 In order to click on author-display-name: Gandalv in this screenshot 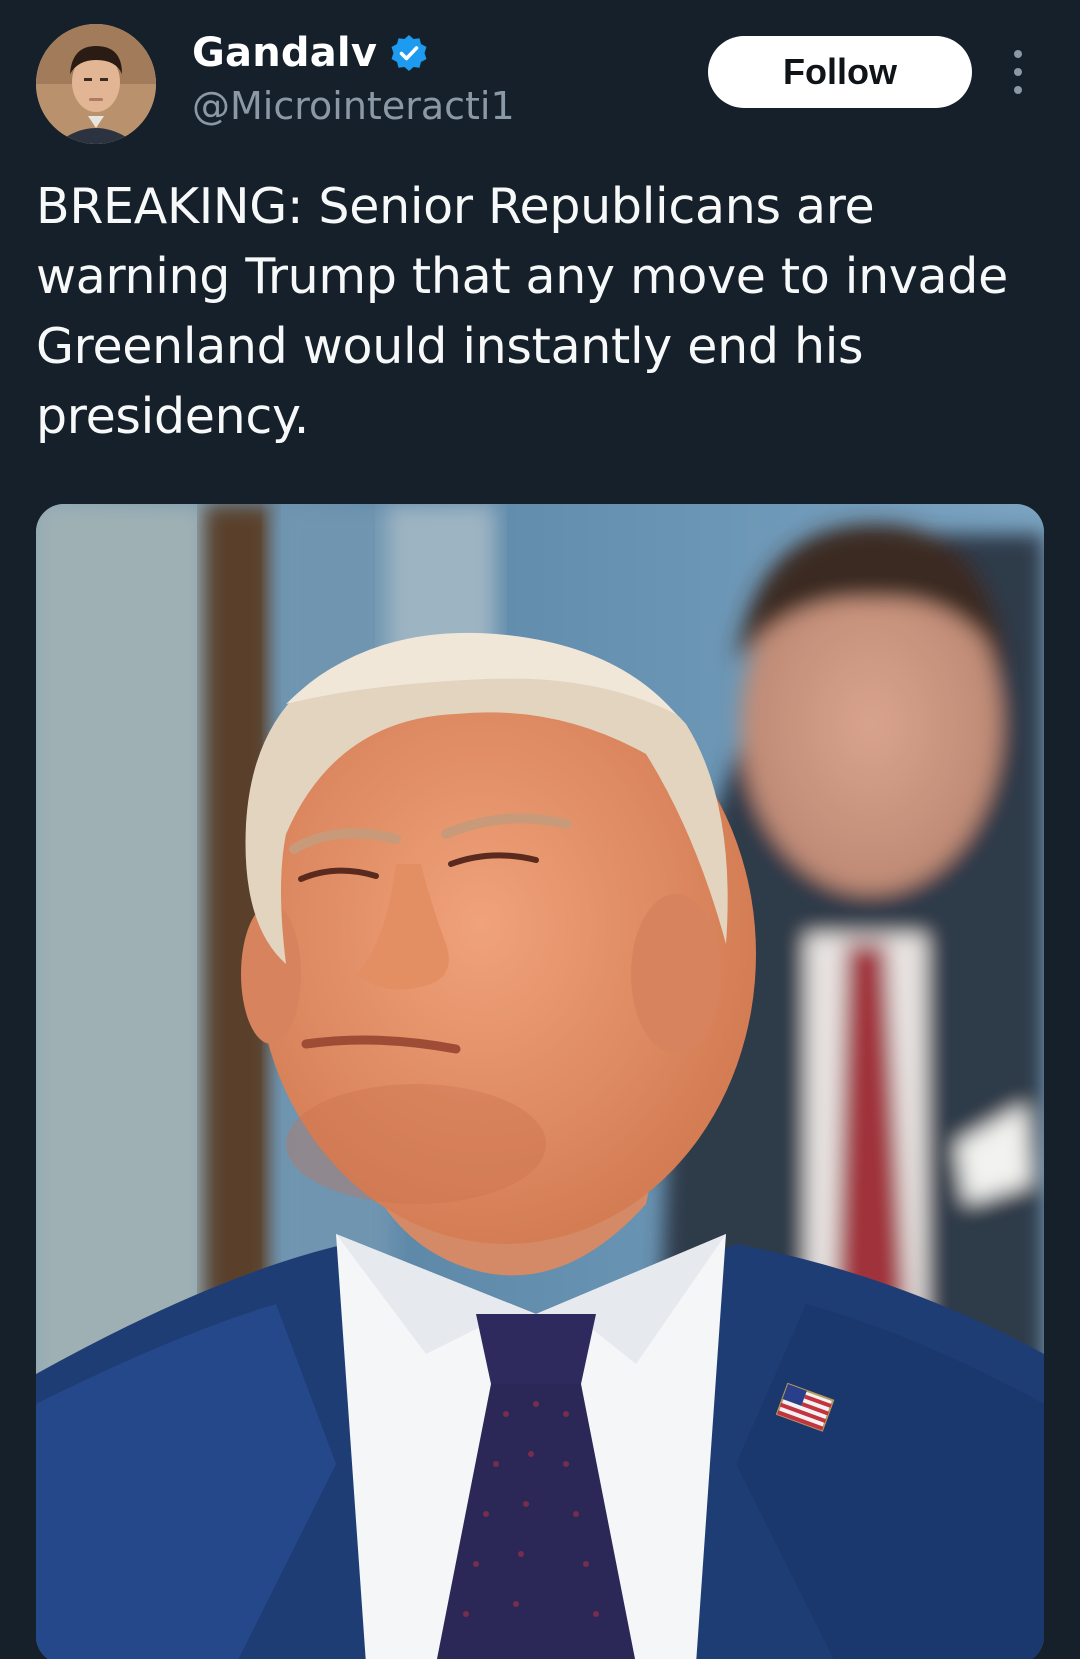, I will do `click(284, 53)`.